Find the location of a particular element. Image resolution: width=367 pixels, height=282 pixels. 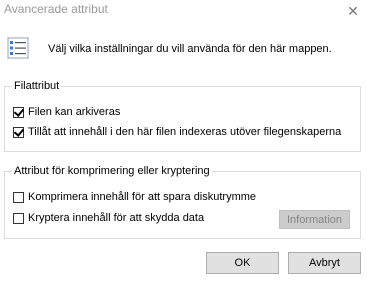

close-button: ✕ is located at coordinates (353, 11).